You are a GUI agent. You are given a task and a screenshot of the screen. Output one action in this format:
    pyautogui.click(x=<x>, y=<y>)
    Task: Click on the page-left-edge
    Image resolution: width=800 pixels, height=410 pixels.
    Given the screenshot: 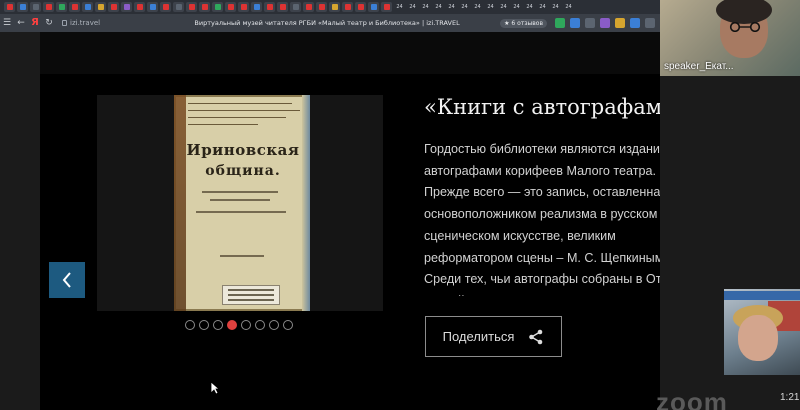 What is the action you would take?
    pyautogui.click(x=20, y=221)
    